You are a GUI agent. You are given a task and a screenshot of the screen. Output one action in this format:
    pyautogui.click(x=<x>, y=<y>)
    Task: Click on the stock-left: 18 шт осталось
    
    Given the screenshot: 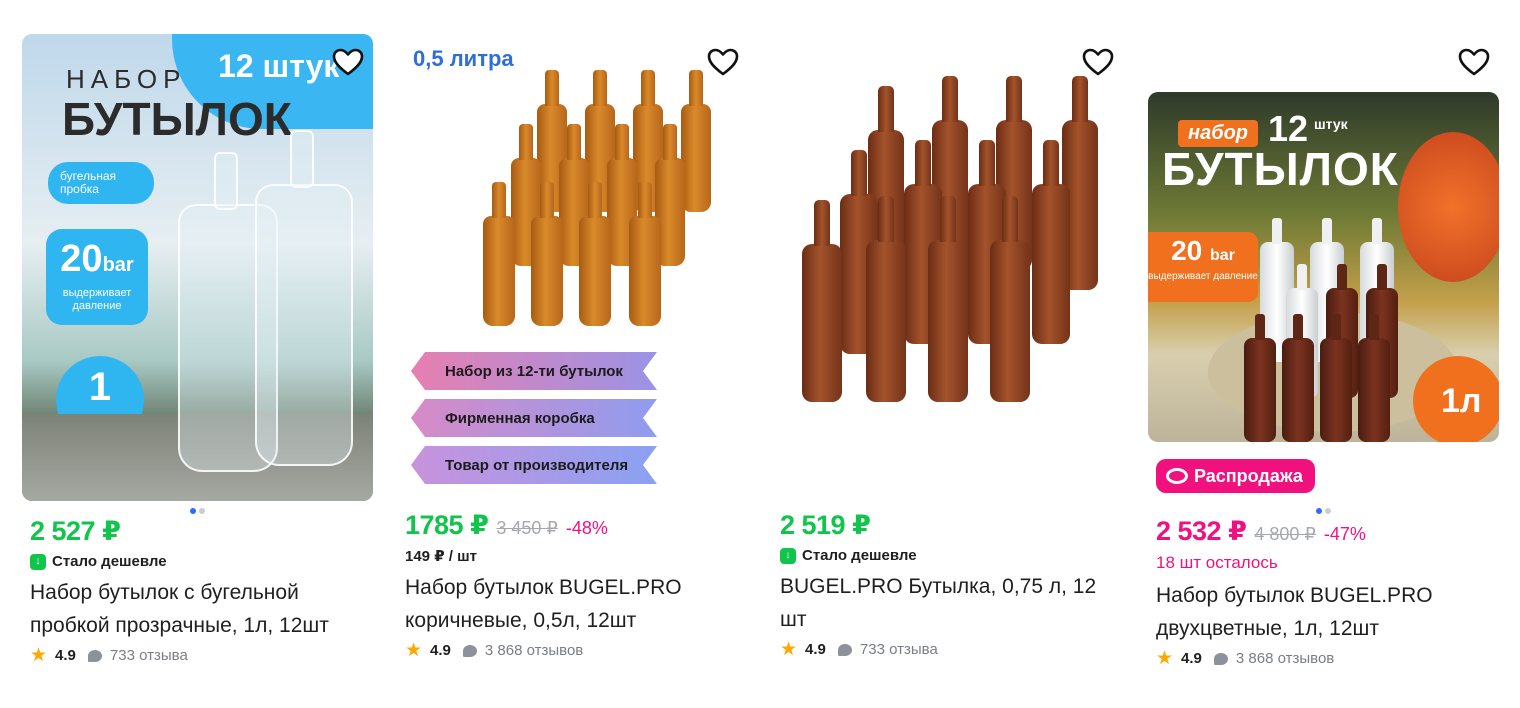 What is the action you would take?
    pyautogui.click(x=1217, y=562)
    